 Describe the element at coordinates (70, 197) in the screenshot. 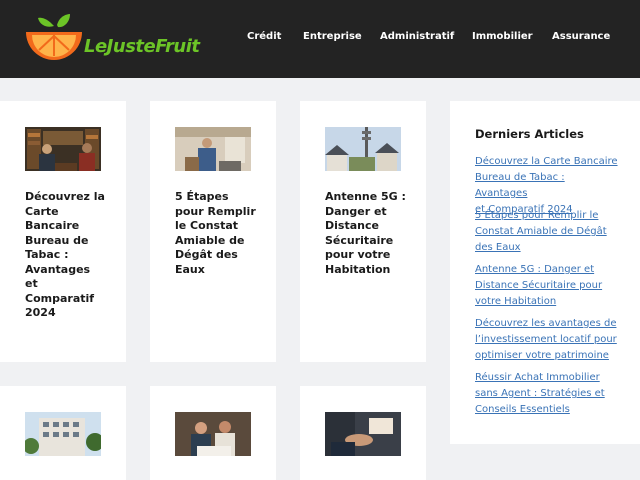

I see `title-line: Découvrez la` at that location.